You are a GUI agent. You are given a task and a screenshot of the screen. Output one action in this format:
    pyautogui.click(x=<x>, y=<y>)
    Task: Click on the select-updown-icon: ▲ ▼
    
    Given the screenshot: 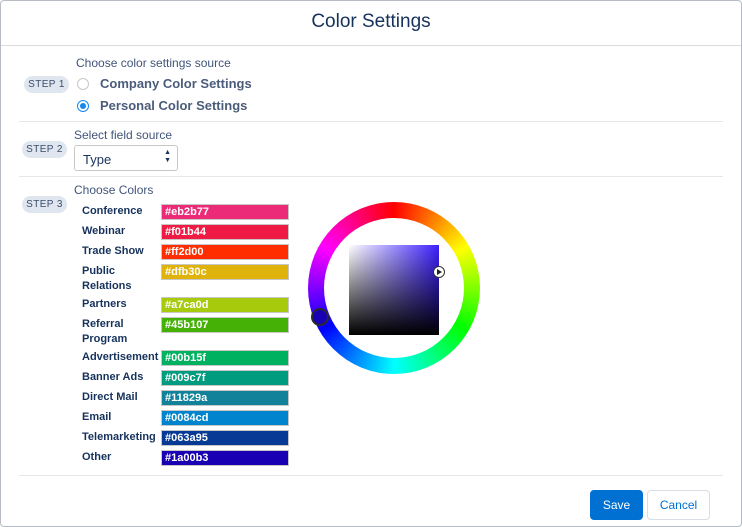 What is the action you would take?
    pyautogui.click(x=167, y=156)
    